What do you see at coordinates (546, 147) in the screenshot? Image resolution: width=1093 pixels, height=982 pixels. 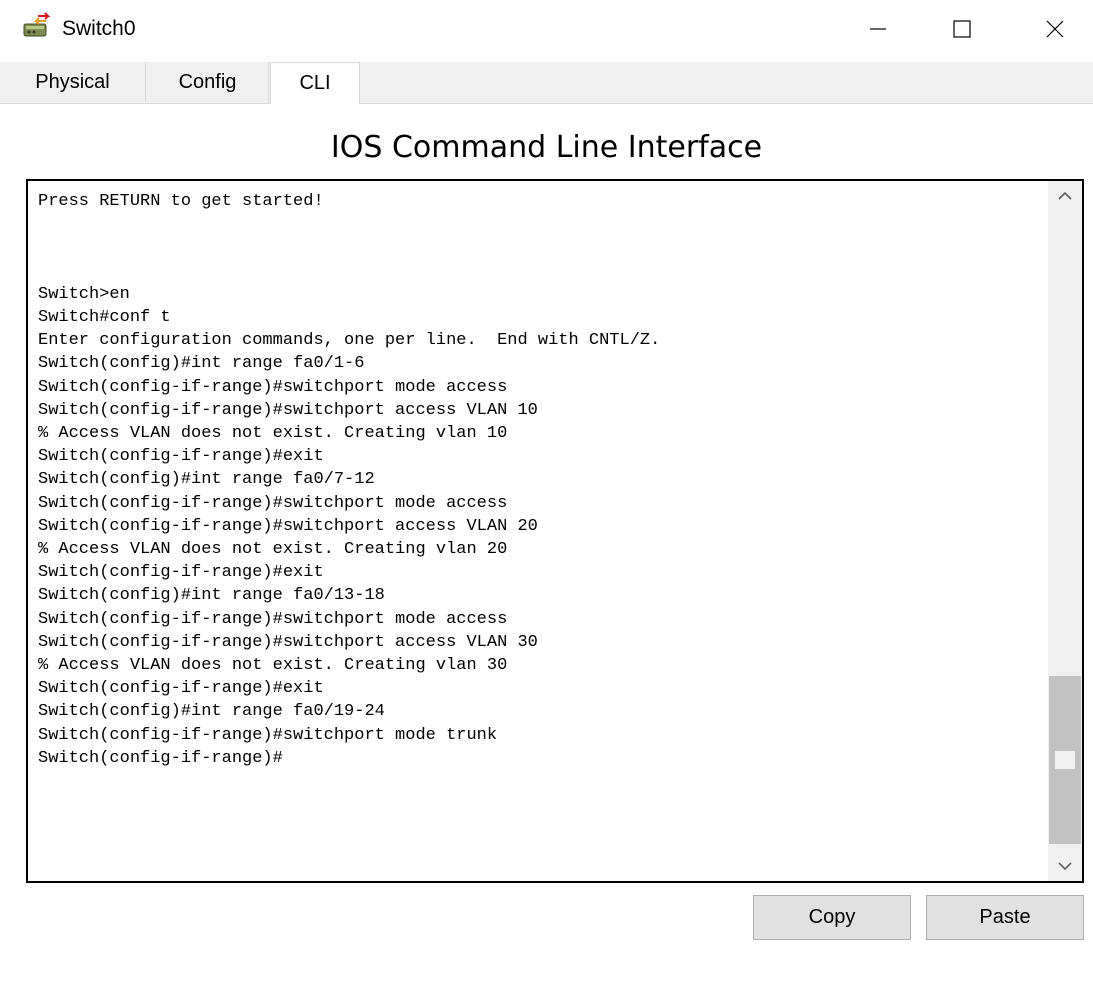 I see `cli-heading: IOS Command Line Interface` at bounding box center [546, 147].